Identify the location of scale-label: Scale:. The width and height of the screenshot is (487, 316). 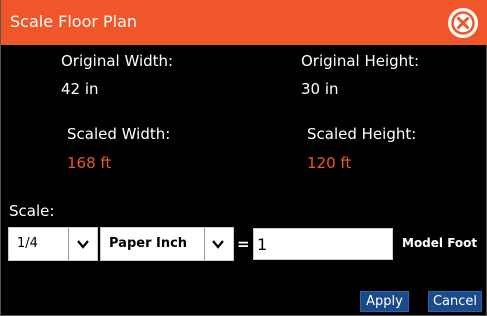
(32, 211).